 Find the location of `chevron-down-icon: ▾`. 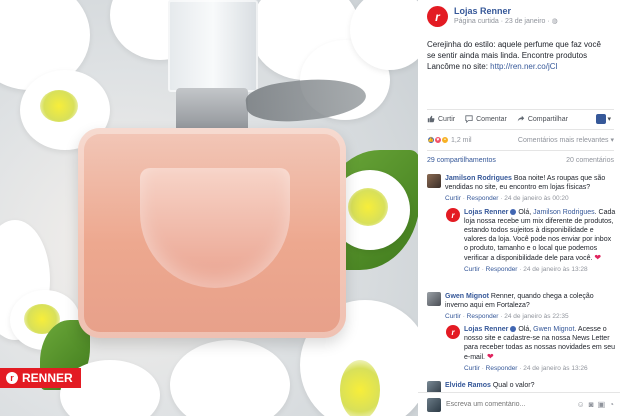

chevron-down-icon: ▾ is located at coordinates (609, 119).